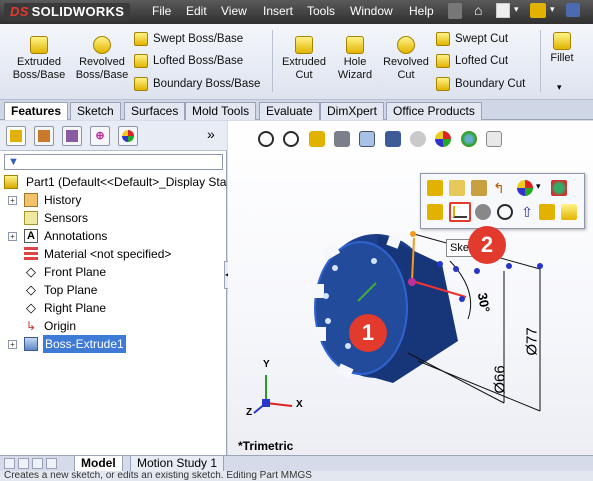 This screenshot has width=593, height=481. Describe the element at coordinates (502, 201) in the screenshot. I see `context-toolbar: ↰ ▾ ⇧` at that location.